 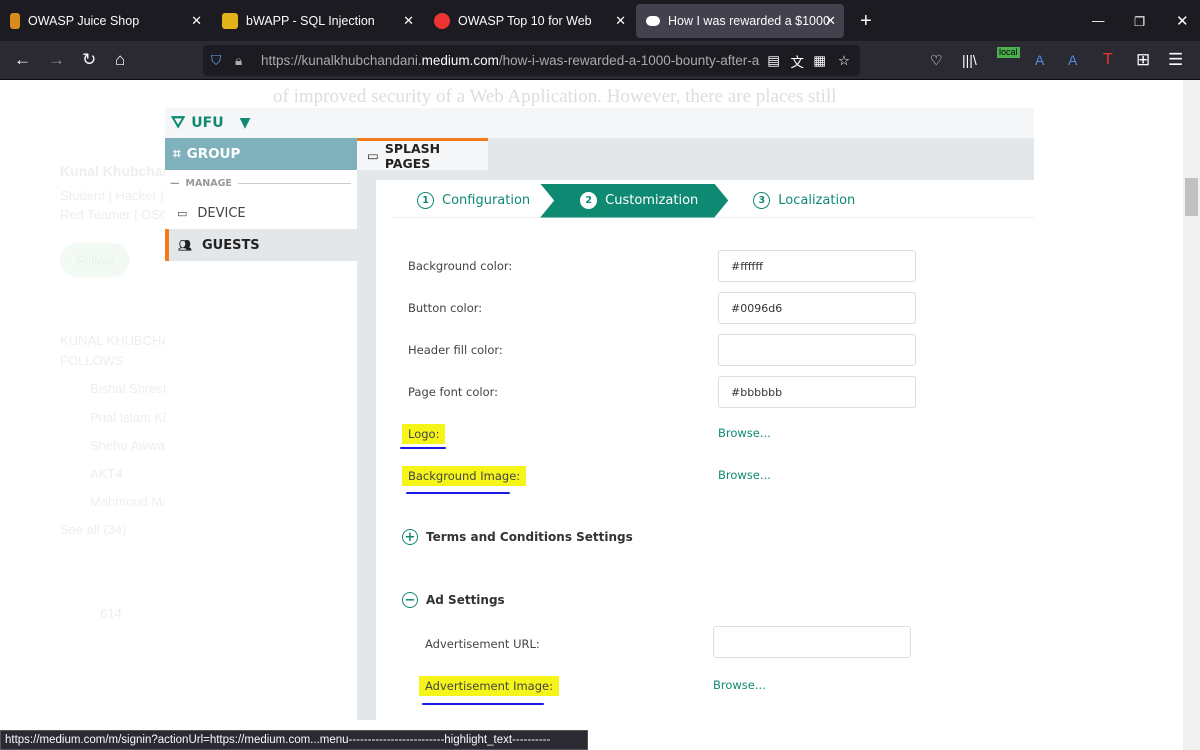 I want to click on step-number: 3, so click(x=762, y=200).